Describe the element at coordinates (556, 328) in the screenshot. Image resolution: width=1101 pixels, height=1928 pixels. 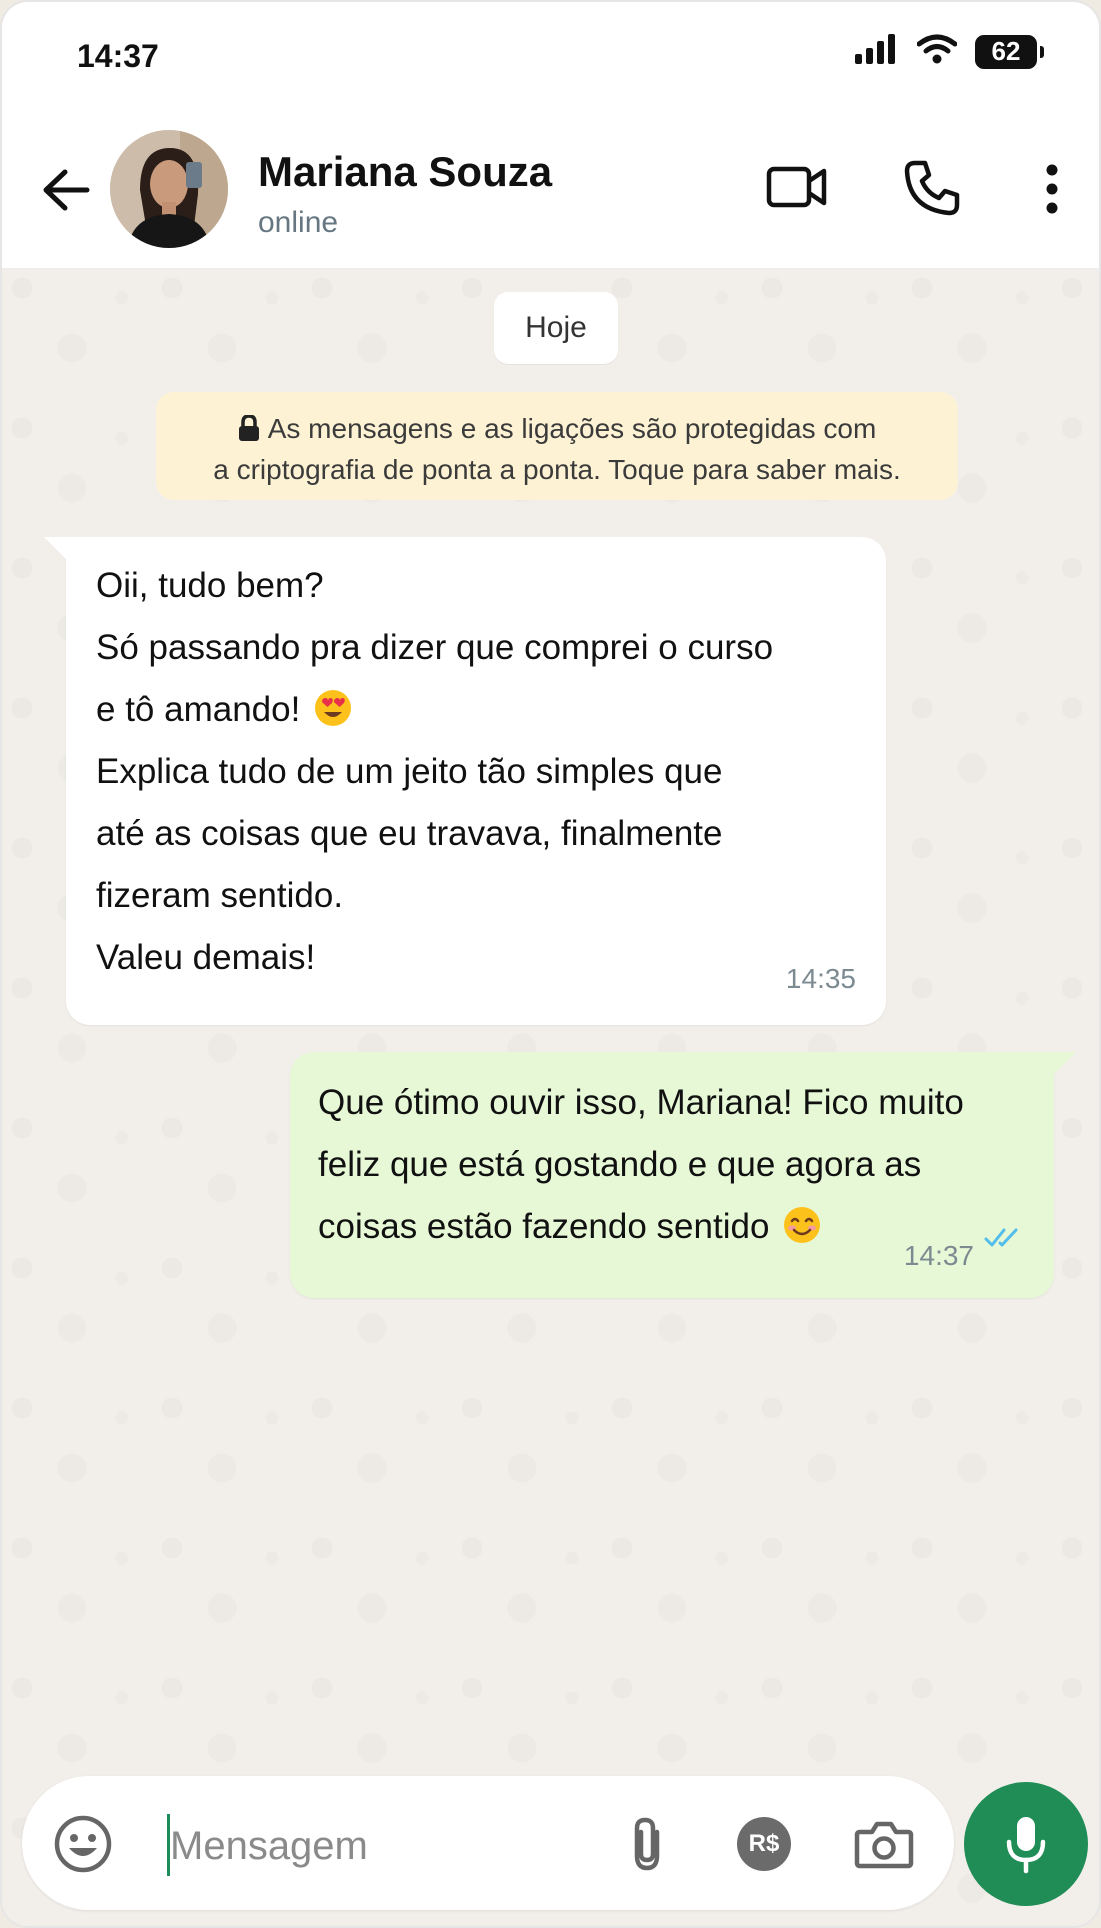
I see `date-separator: Hoje` at that location.